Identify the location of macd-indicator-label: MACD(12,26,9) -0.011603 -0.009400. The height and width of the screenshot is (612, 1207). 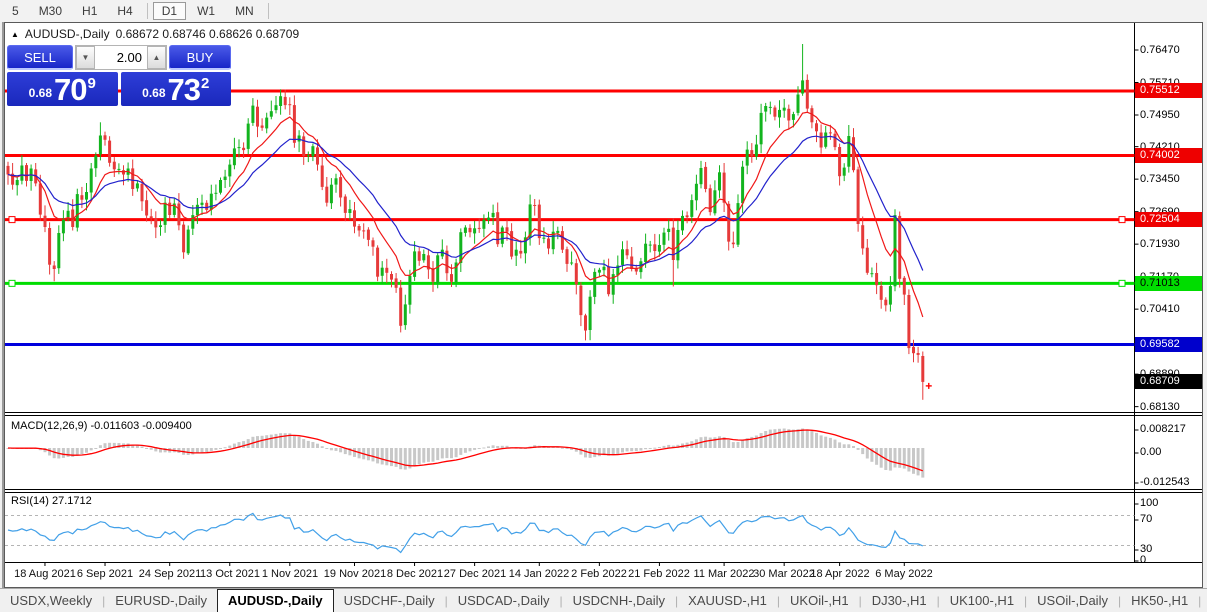
(101, 426).